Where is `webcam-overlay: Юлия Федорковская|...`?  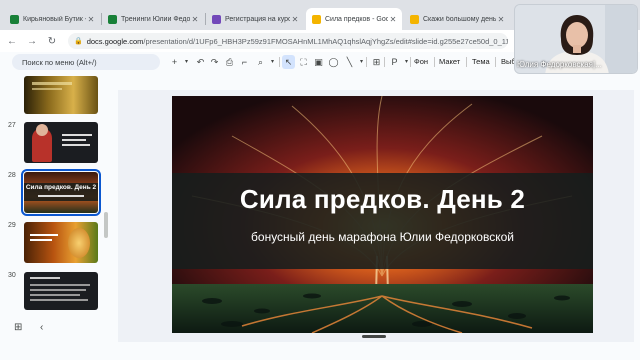 webcam-overlay: Юлия Федорковская|... is located at coordinates (576, 39).